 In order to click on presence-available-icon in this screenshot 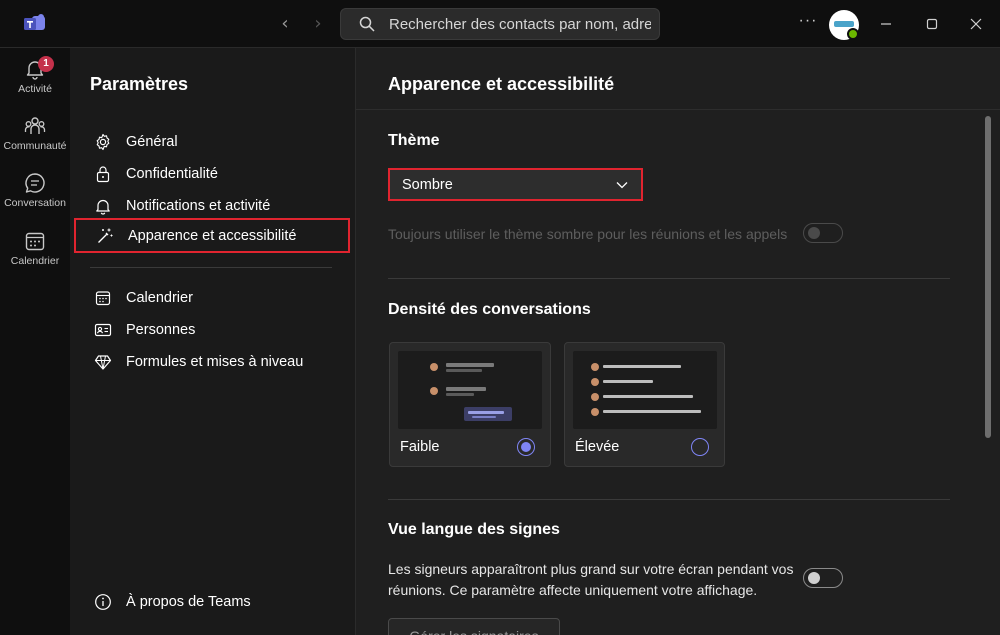, I will do `click(853, 34)`.